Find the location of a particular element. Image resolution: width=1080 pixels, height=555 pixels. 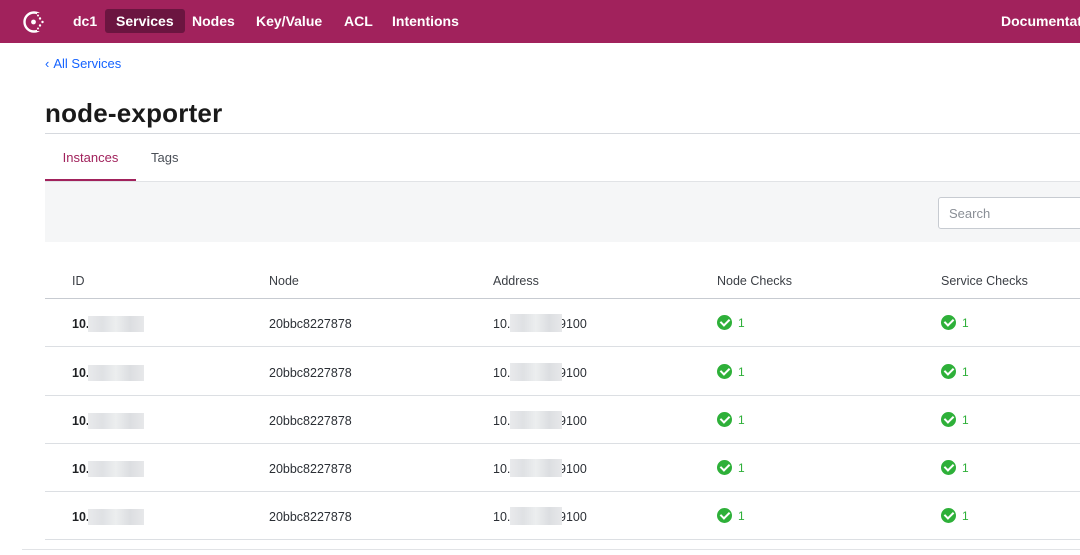

nav-intentions: Intentions is located at coordinates (425, 21).